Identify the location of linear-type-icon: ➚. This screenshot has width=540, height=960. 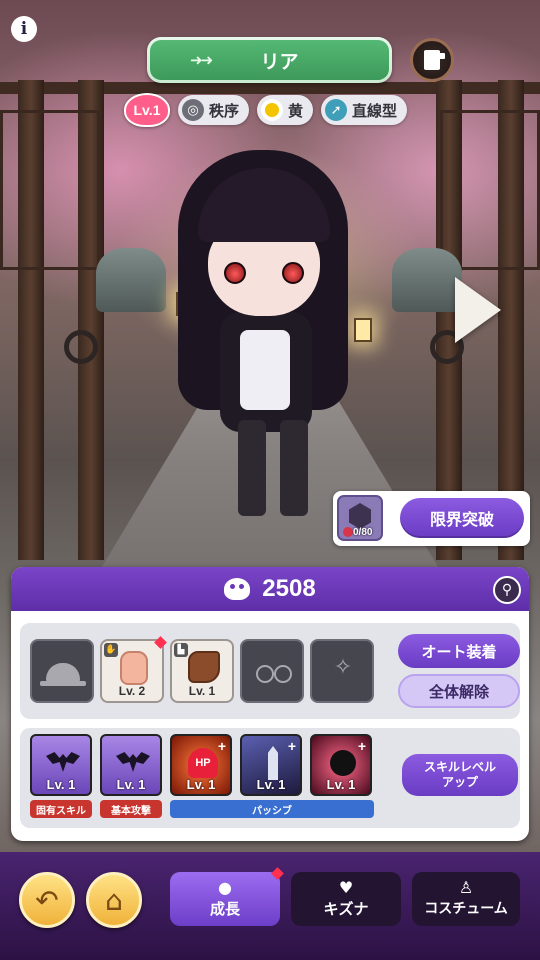
(336, 110).